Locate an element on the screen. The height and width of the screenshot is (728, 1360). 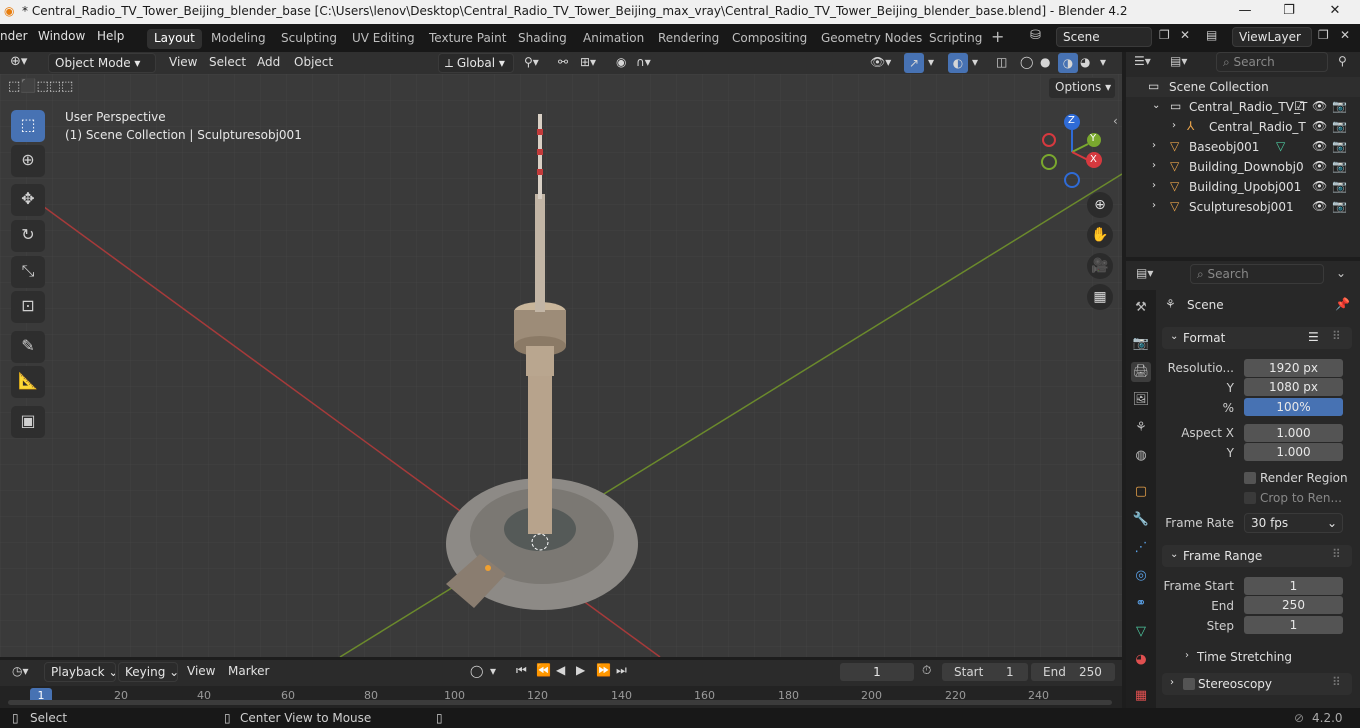
outliner-type-icon: ☰▾ is located at coordinates (1142, 61).